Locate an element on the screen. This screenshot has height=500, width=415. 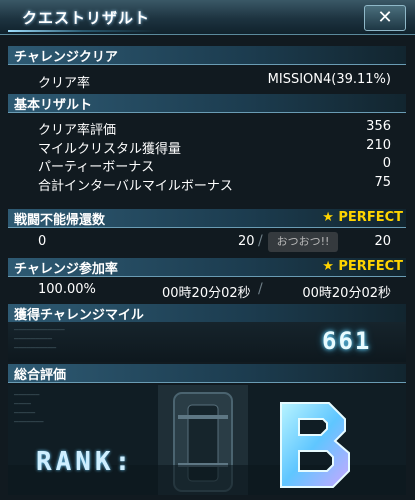
result-row-label: マイルクリスタル獲得量 is located at coordinates (110, 149).